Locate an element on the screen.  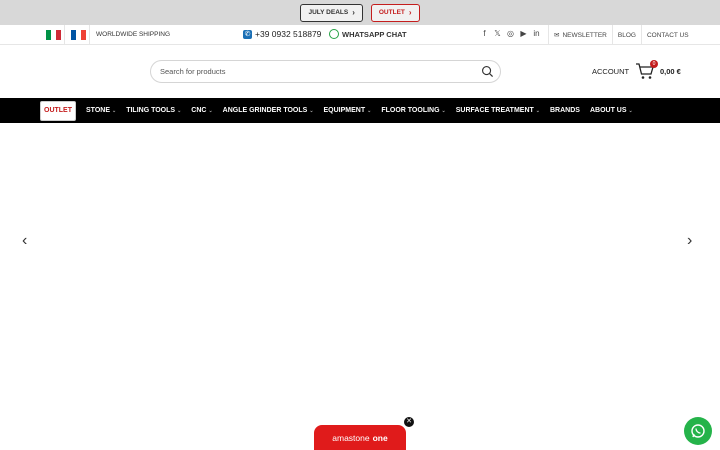
search-placeholder: Search for products is located at coordinates (193, 71).